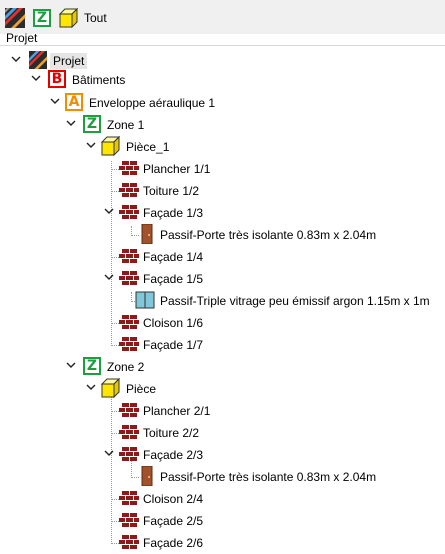  What do you see at coordinates (222, 323) in the screenshot?
I see `tree-node-wall: Cloison 1/6` at bounding box center [222, 323].